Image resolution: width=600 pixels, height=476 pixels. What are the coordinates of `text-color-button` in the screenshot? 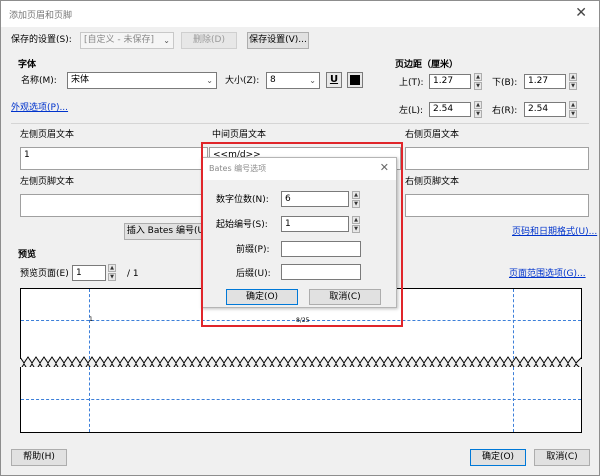 It's located at (355, 80).